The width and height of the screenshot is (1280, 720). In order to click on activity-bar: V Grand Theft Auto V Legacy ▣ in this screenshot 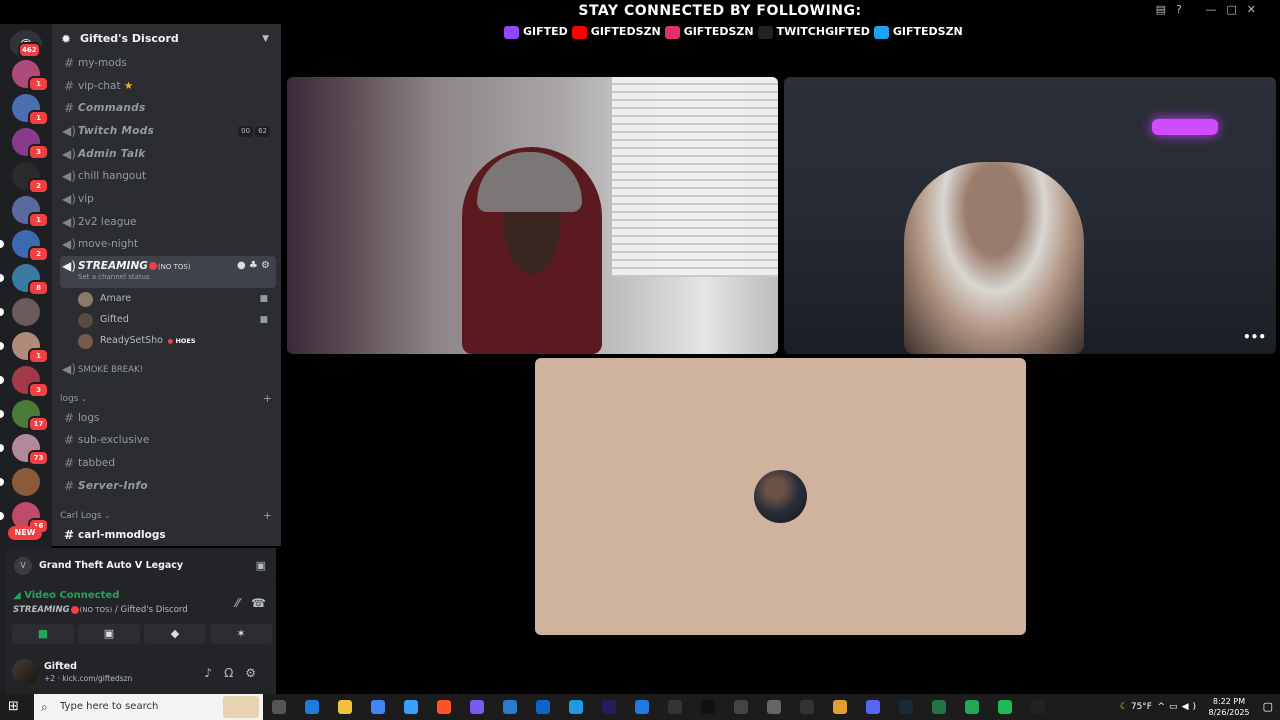, I will do `click(141, 566)`.